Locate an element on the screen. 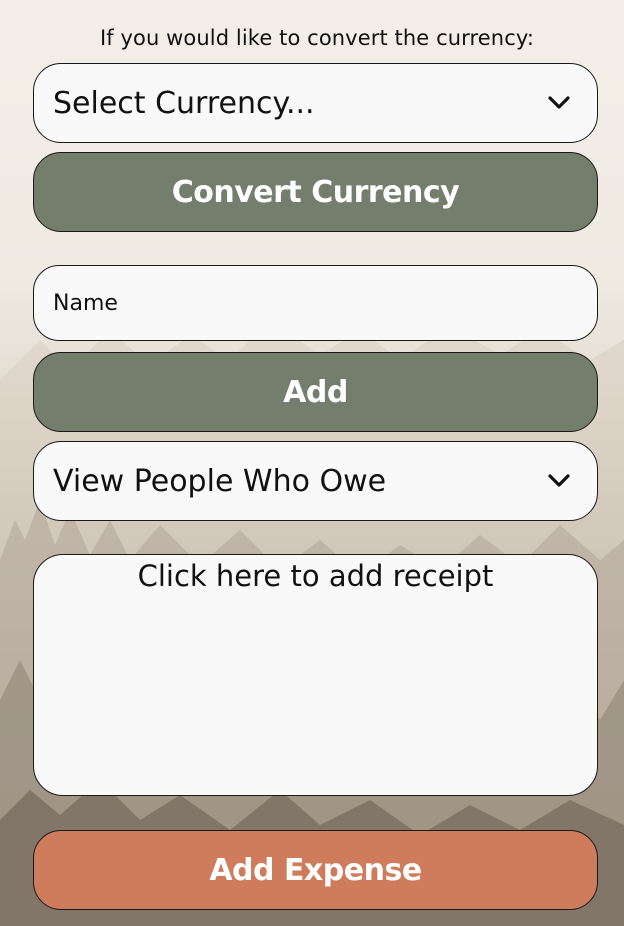  receipt-upload-label: Click here to add receipt is located at coordinates (315, 576).